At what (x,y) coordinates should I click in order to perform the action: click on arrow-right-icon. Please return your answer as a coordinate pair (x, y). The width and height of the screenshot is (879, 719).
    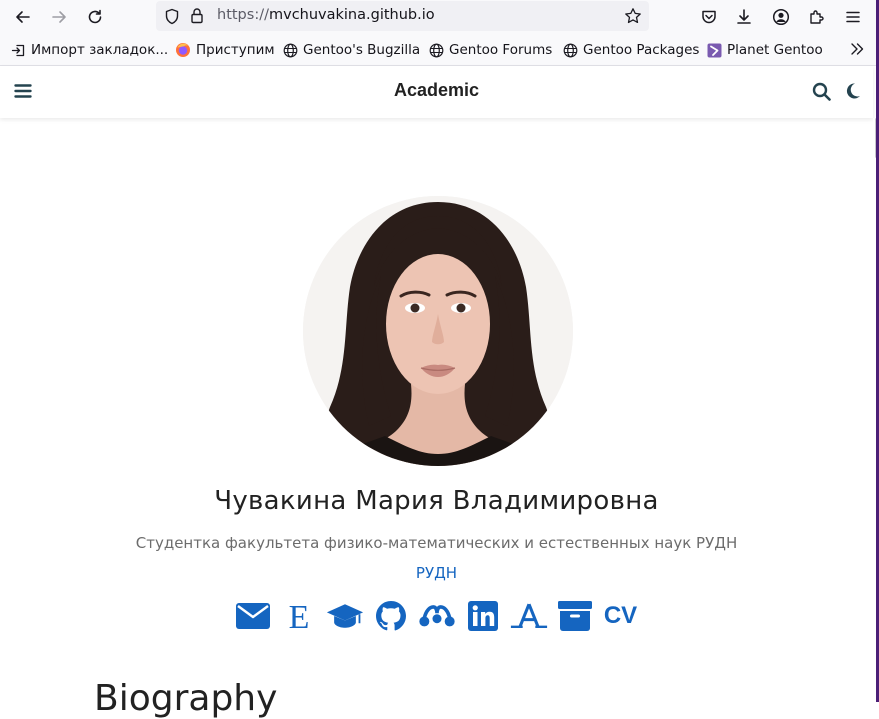
    Looking at the image, I should click on (59, 17).